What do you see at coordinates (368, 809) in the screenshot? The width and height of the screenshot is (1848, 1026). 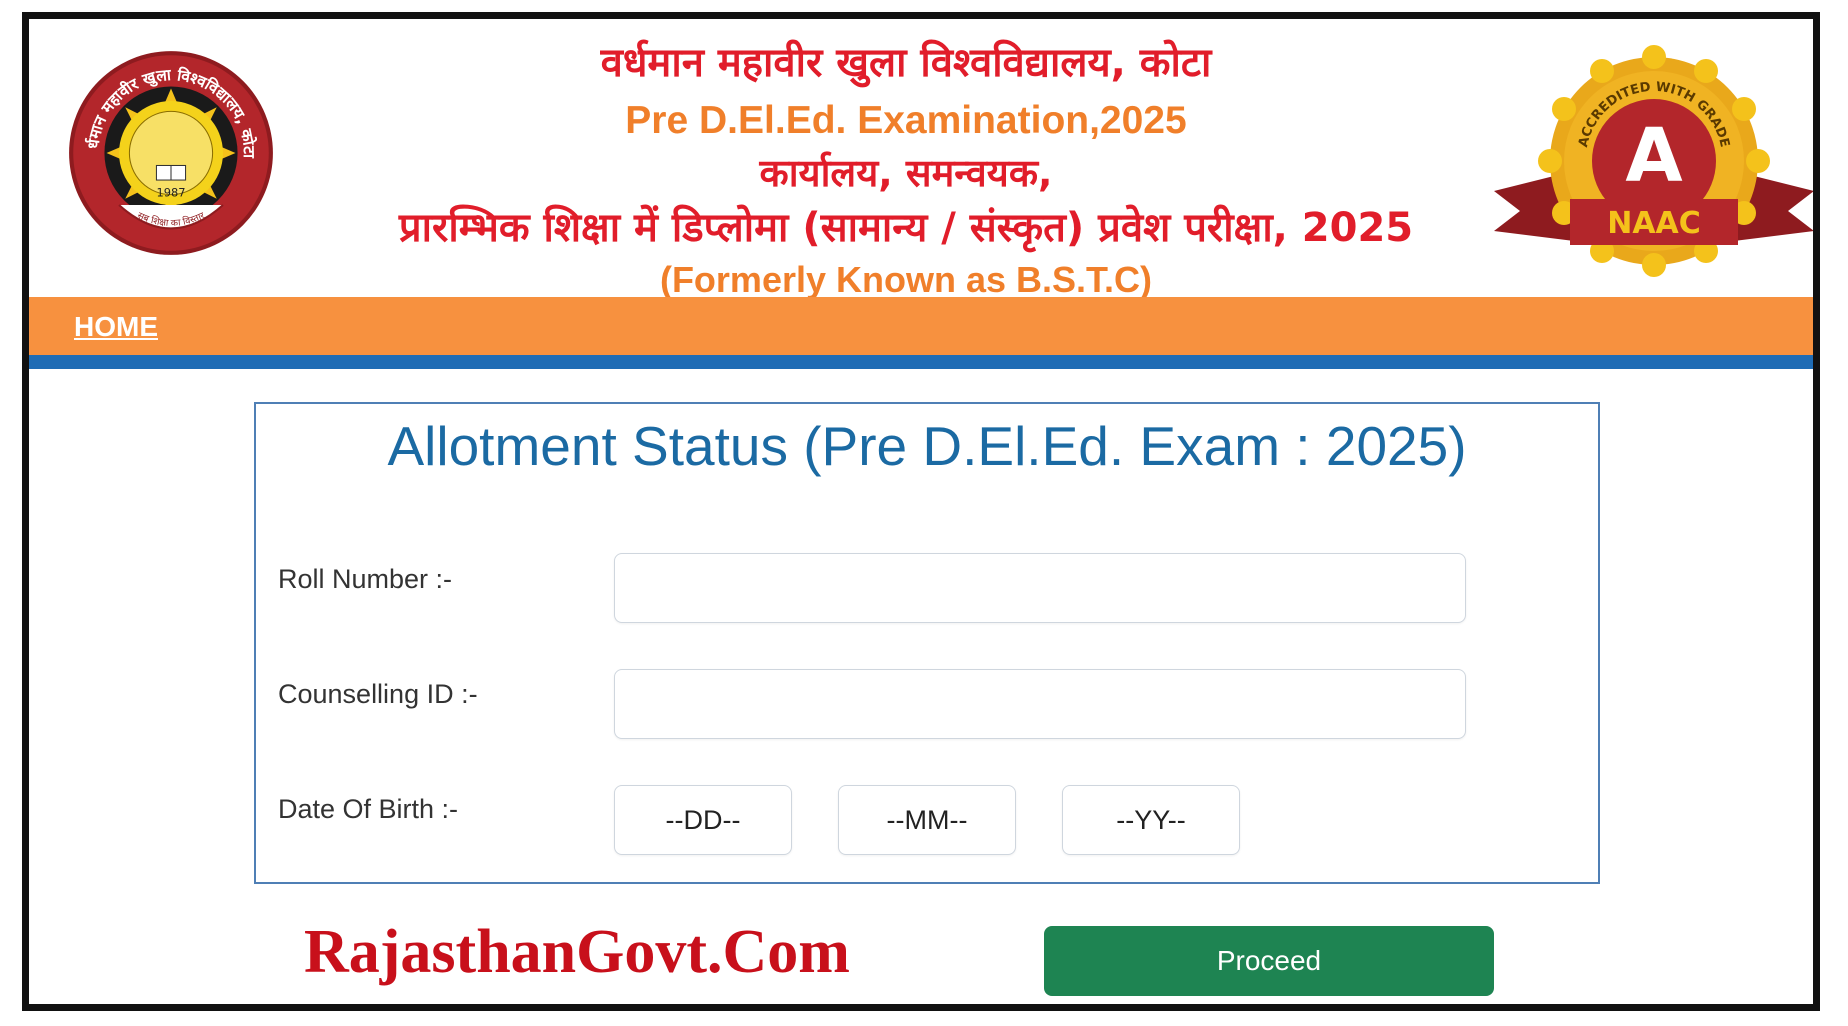 I see `dob-label: Date Of Birth :-` at bounding box center [368, 809].